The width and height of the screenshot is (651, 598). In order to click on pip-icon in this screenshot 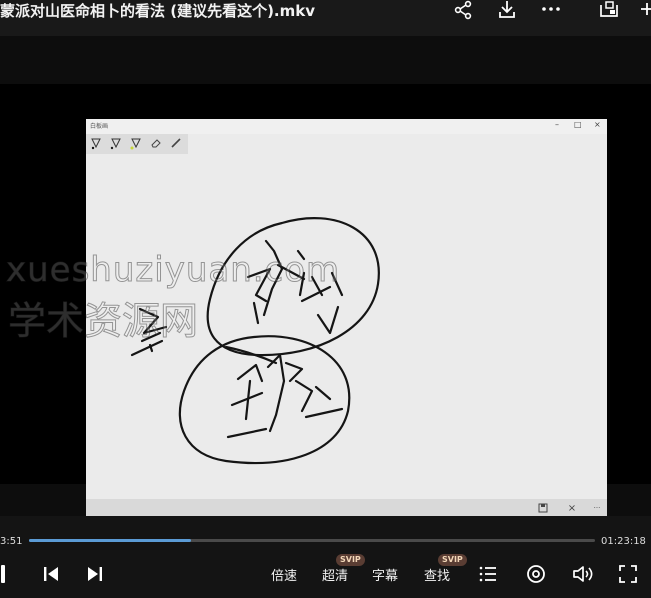, I will do `click(609, 10)`.